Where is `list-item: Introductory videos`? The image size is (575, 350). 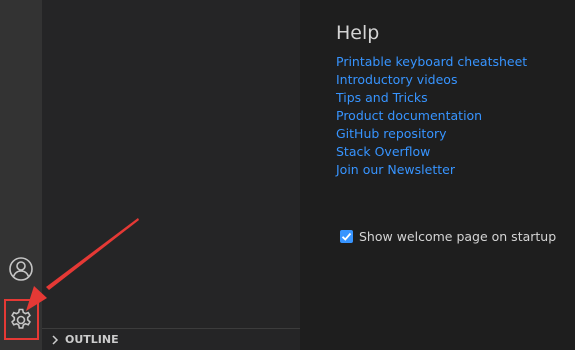 list-item: Introductory videos is located at coordinates (431, 79).